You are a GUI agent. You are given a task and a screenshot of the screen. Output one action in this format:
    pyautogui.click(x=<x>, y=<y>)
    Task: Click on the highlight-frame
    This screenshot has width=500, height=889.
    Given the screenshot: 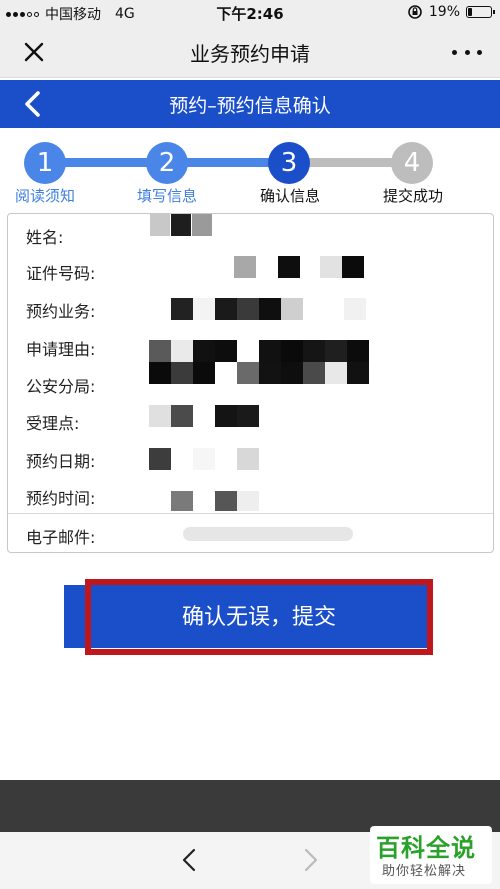 What is the action you would take?
    pyautogui.click(x=259, y=617)
    